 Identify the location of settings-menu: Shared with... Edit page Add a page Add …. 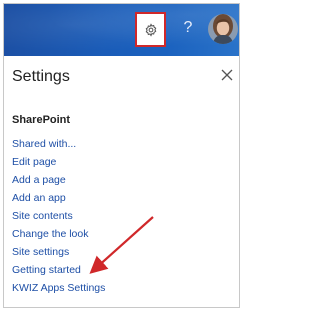
(58, 216).